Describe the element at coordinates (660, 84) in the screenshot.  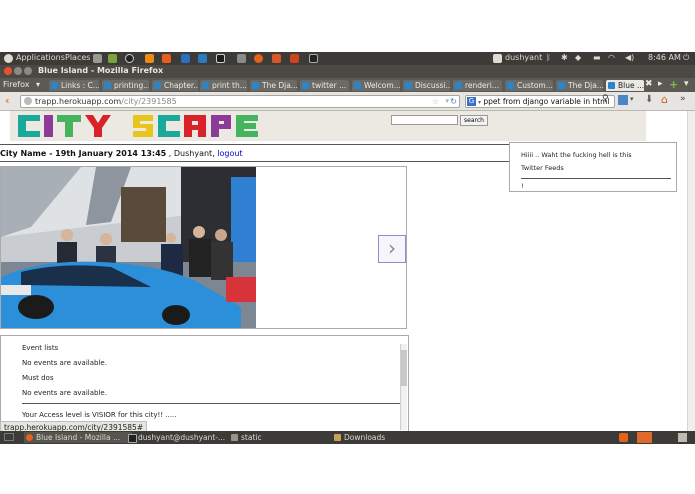
I see `tab-scroll-right-icon: ▸` at that location.